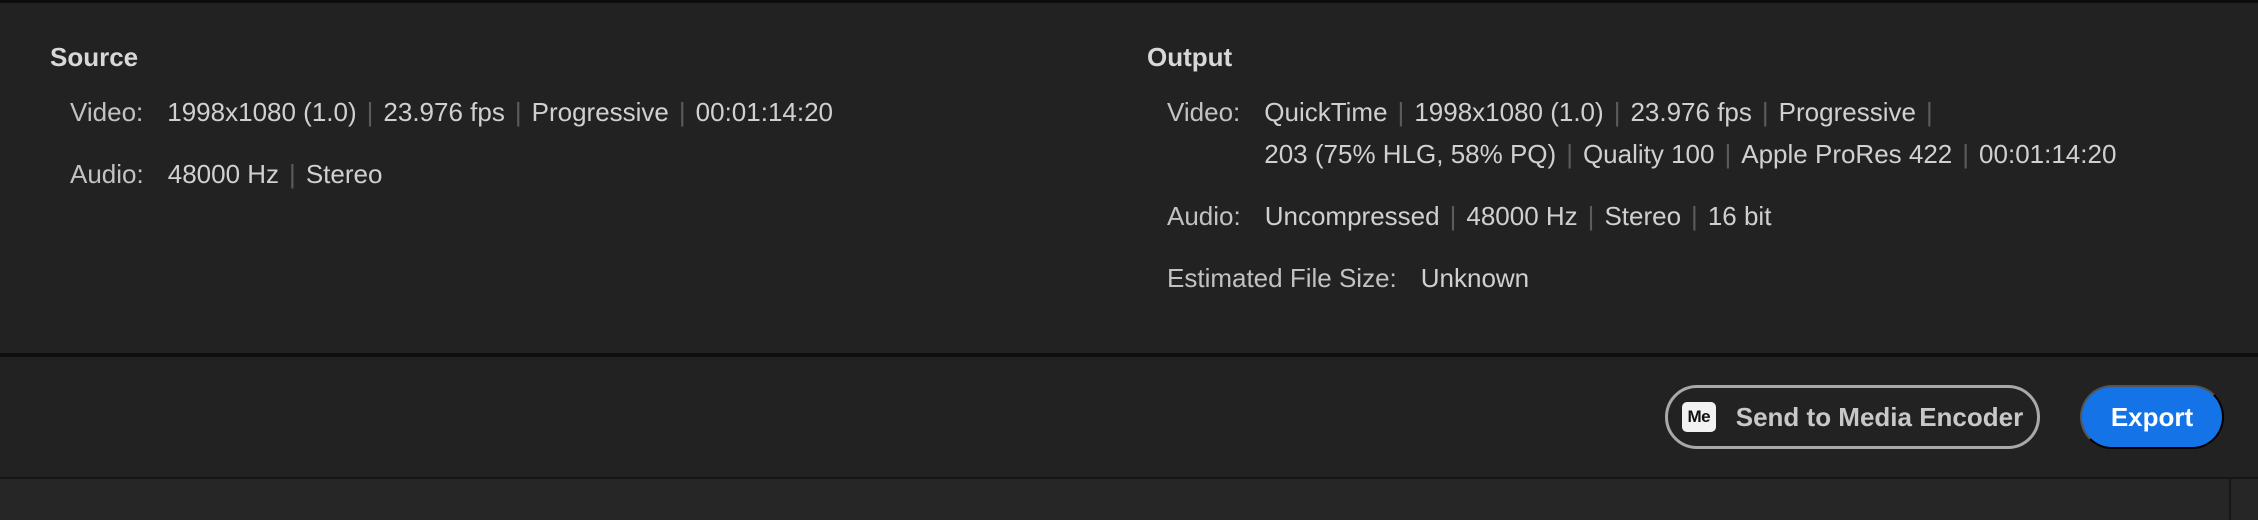  What do you see at coordinates (1410, 154) in the screenshot?
I see `value-item: 203 (75% HLG, 58% PQ)` at bounding box center [1410, 154].